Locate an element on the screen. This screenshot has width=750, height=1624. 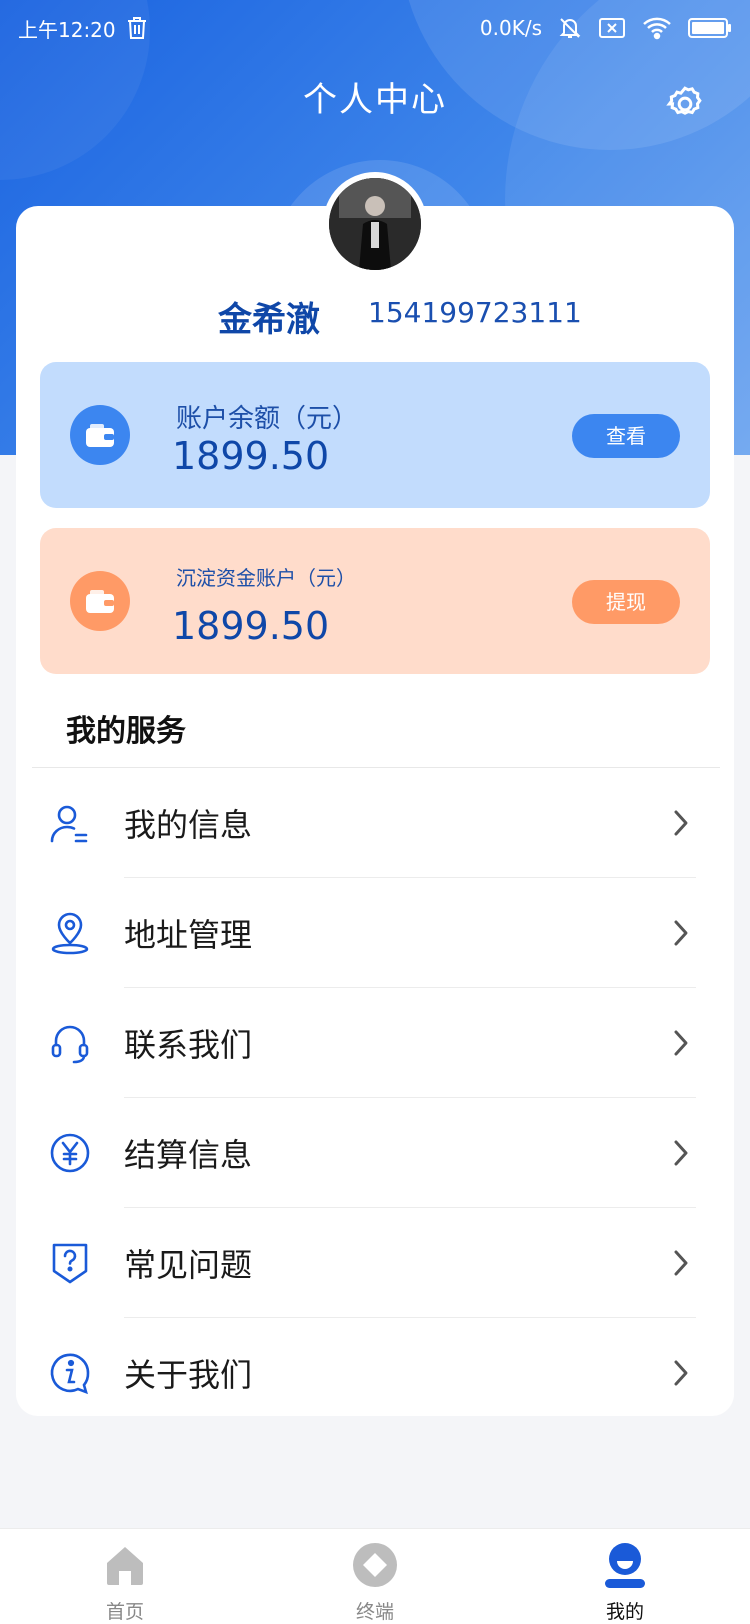
menu-item-about: 关于我们 is located at coordinates (375, 1373).